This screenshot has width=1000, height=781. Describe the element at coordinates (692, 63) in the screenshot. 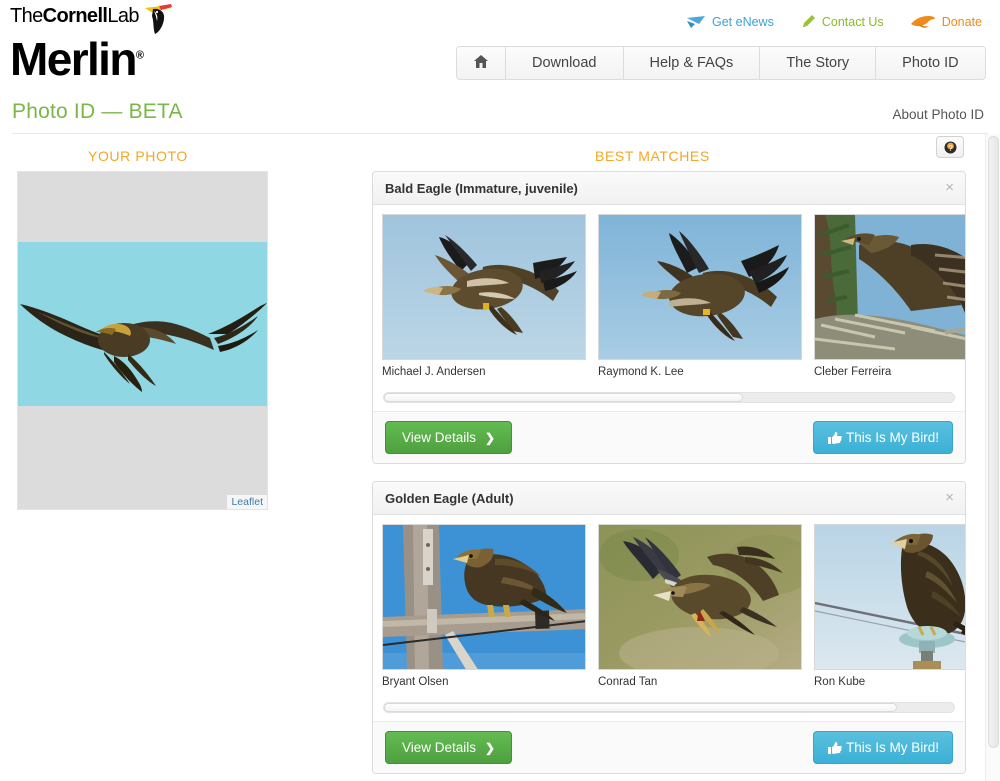

I see `nav-item-help-faqs: Help & FAQs` at that location.